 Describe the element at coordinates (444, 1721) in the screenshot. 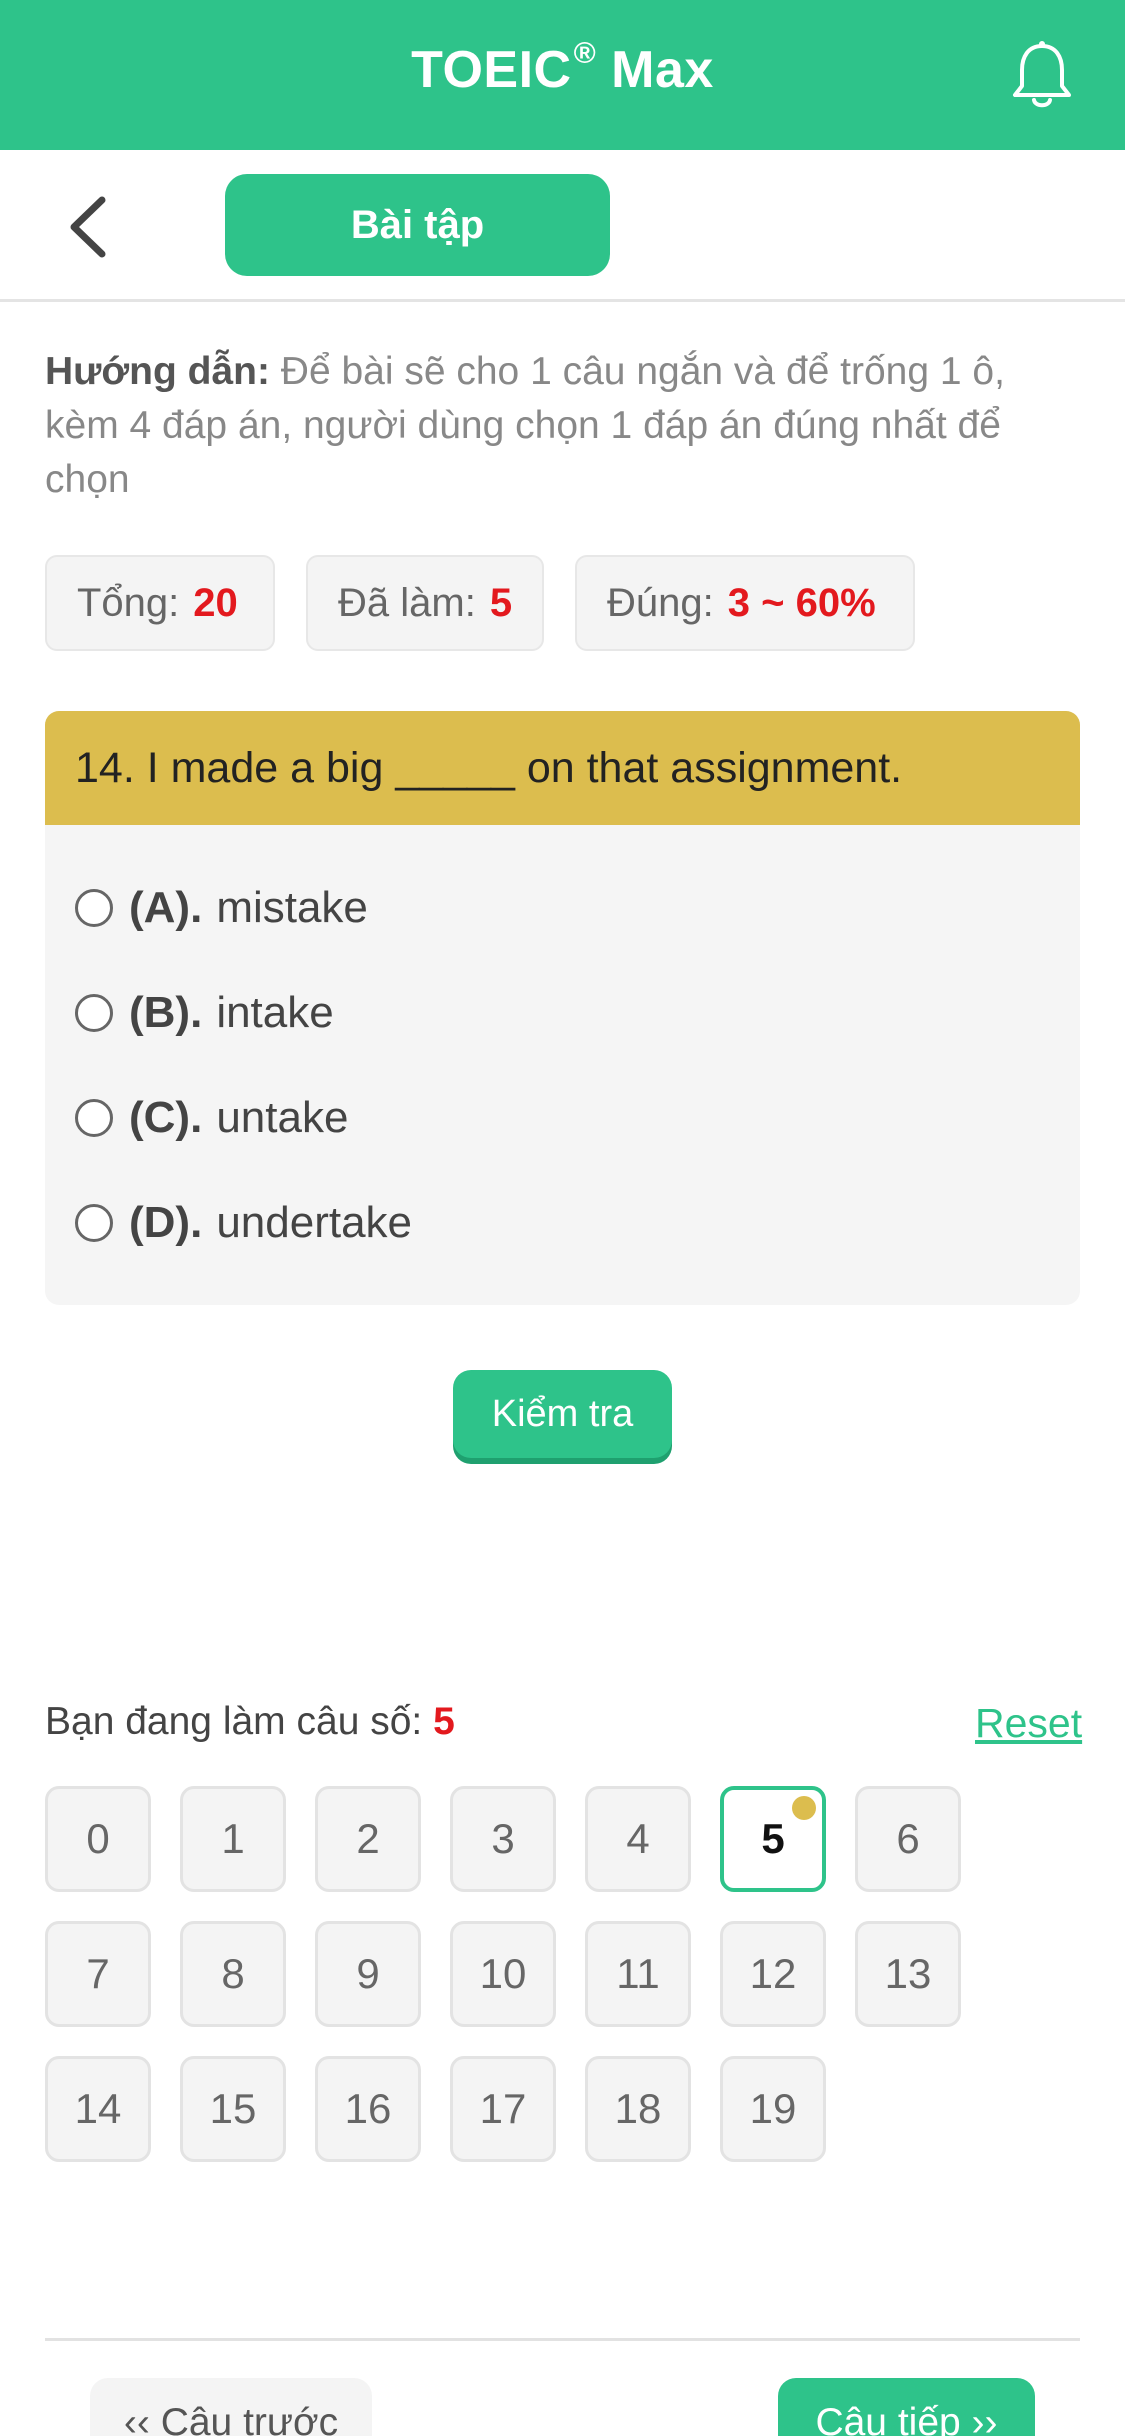

I see `current-question-value: 5` at that location.